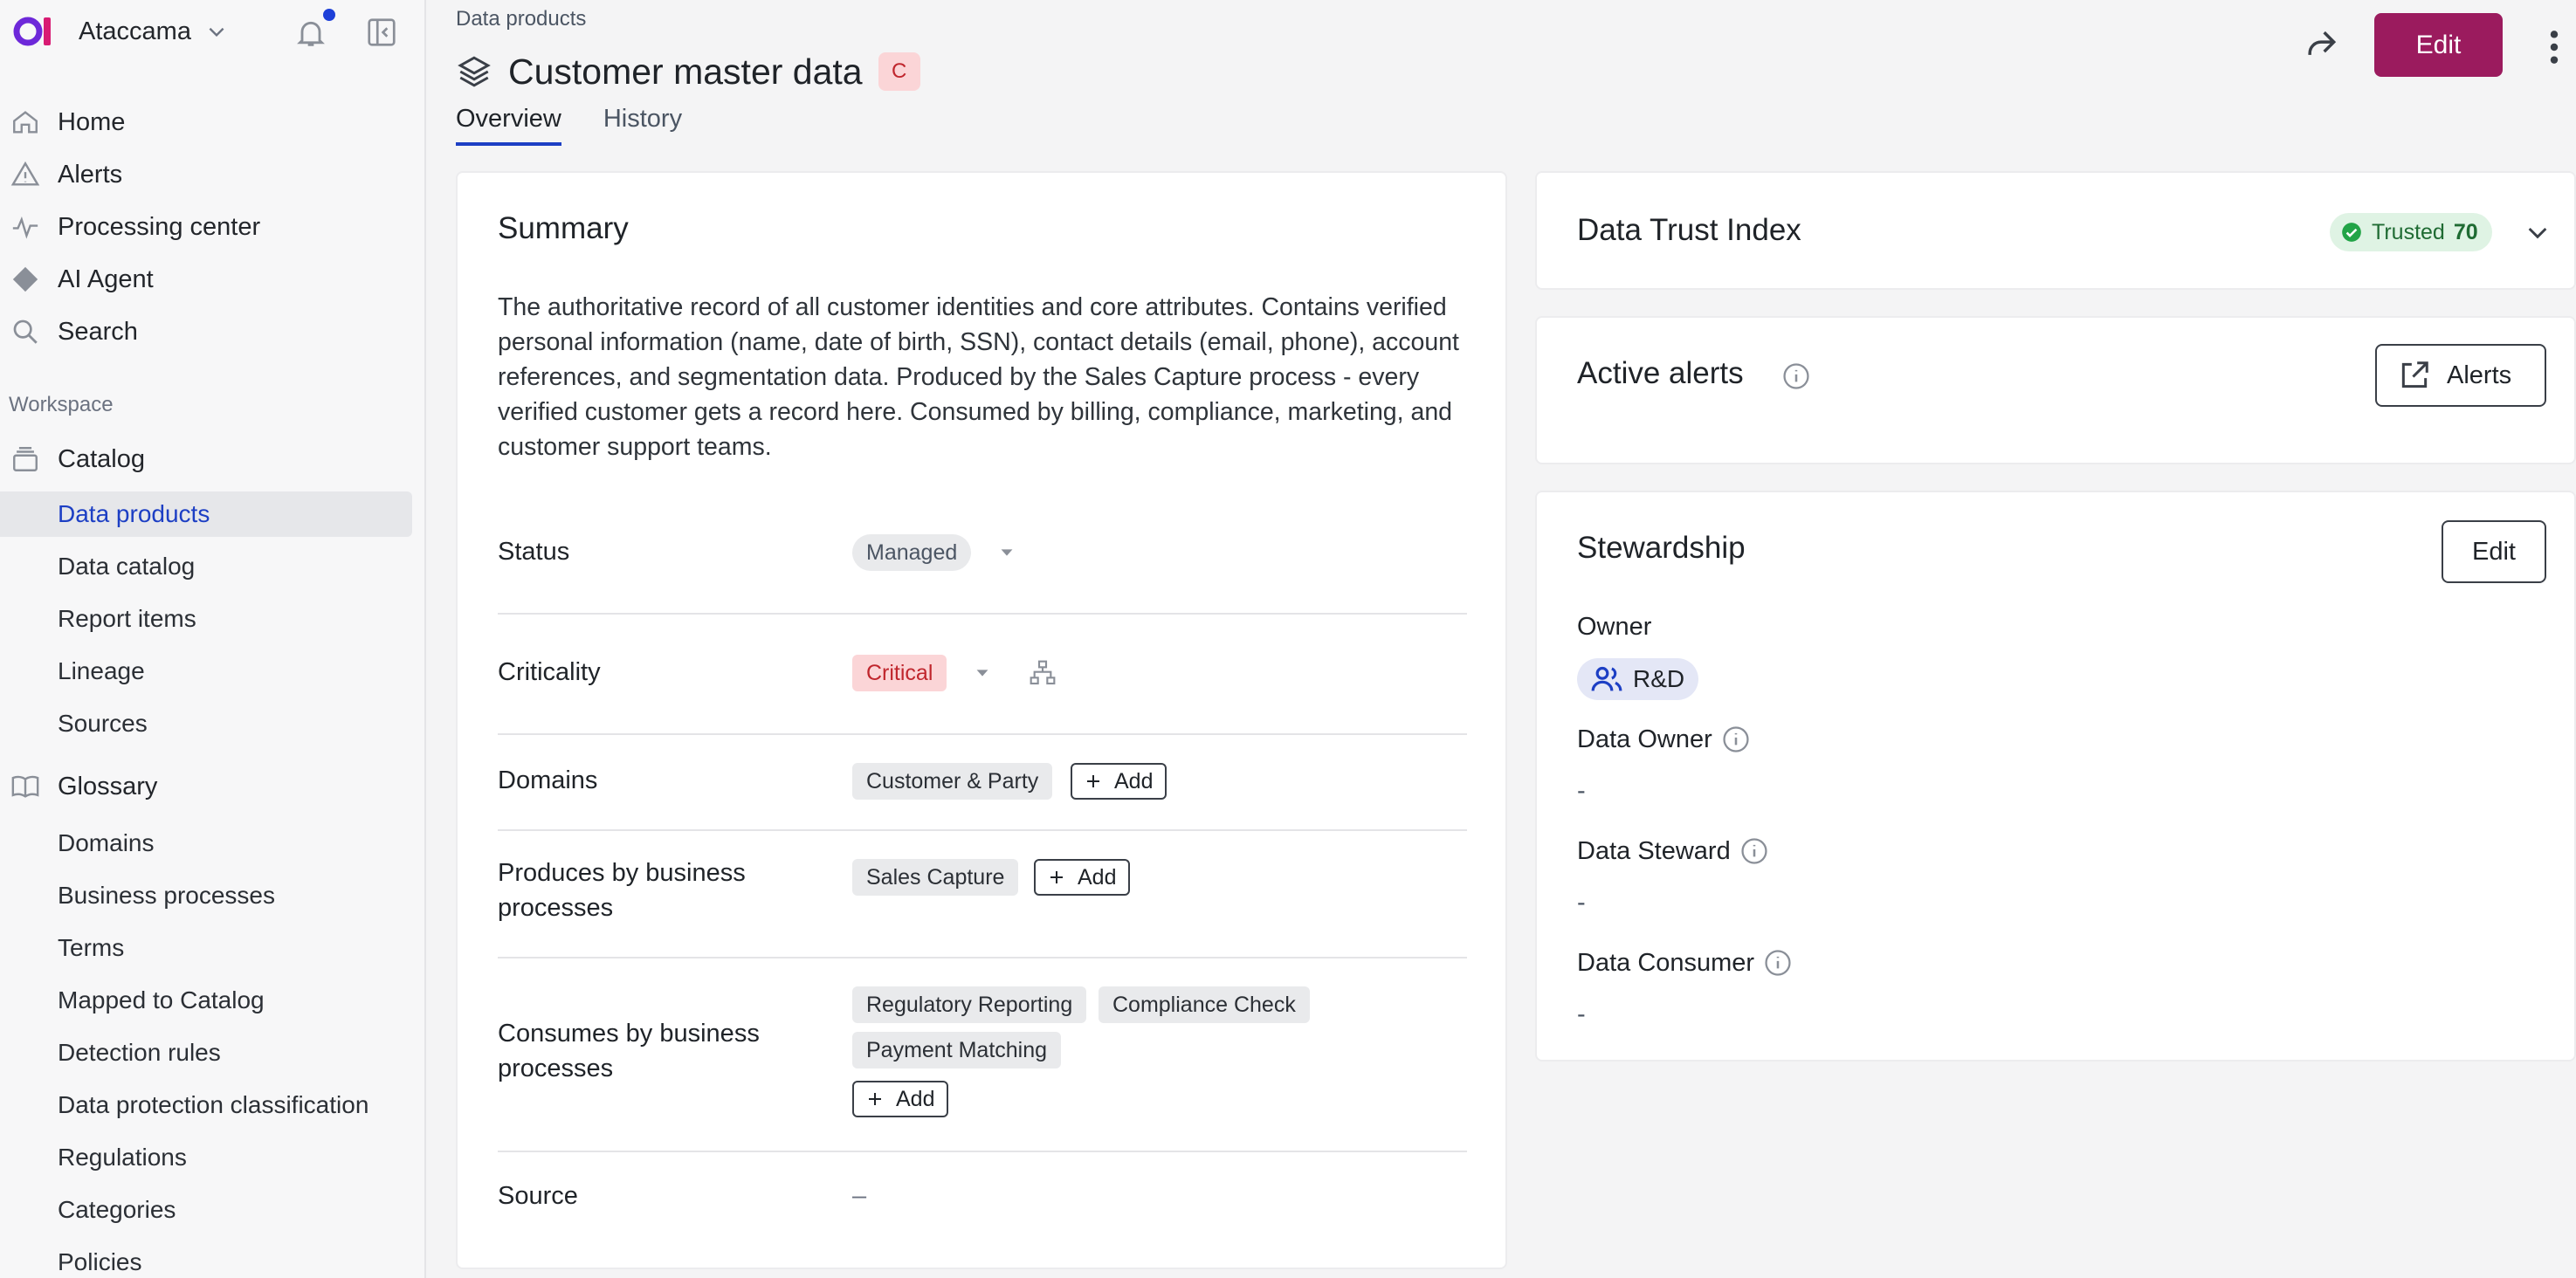 This screenshot has height=1278, width=2576. Describe the element at coordinates (206, 896) in the screenshot. I see `nav-business-processes: Business processes` at that location.